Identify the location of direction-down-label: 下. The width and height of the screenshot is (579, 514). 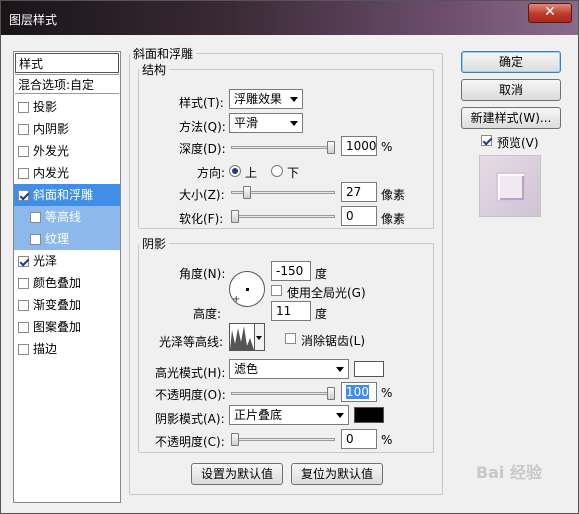
(293, 173).